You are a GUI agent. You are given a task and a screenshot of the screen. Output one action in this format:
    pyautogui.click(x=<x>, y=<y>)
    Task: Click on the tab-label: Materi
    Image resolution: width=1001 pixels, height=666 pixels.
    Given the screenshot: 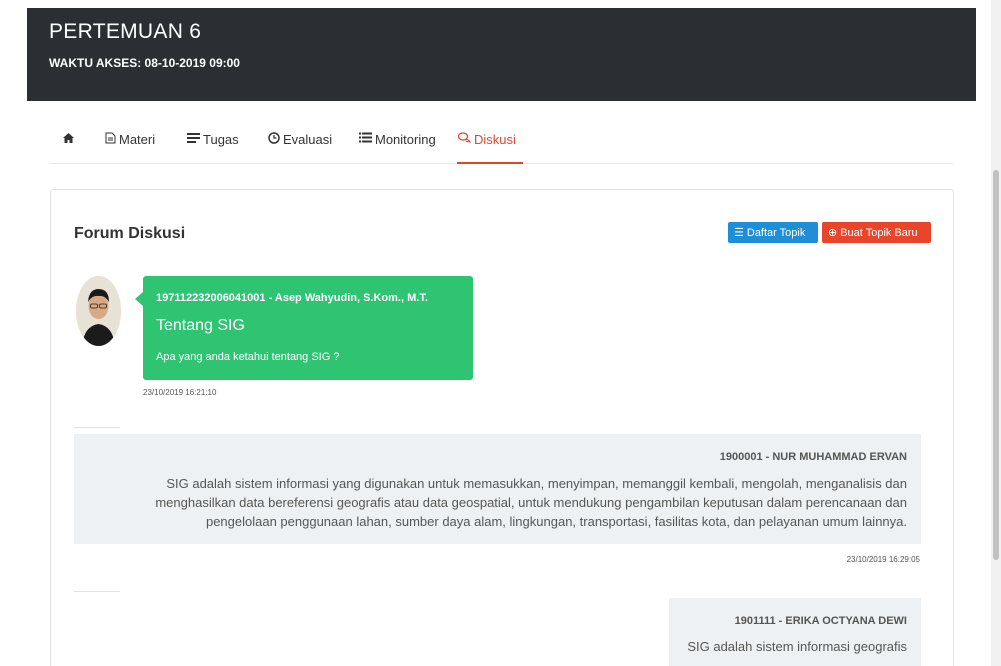 What is the action you would take?
    pyautogui.click(x=137, y=139)
    